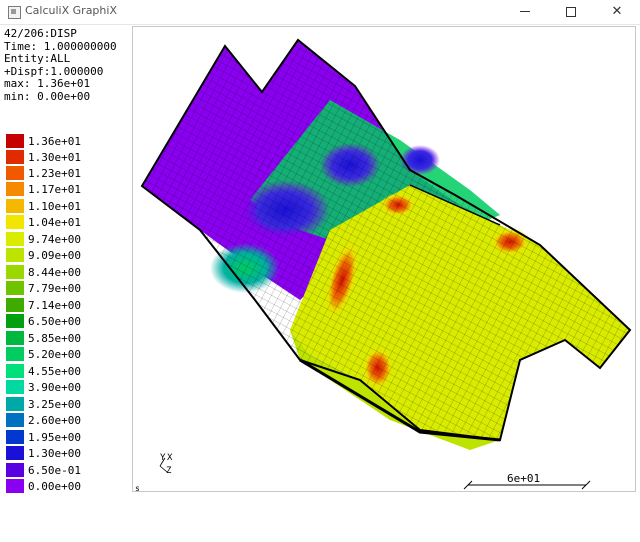  Describe the element at coordinates (163, 458) in the screenshot. I see `axis-y-label: Y` at that location.